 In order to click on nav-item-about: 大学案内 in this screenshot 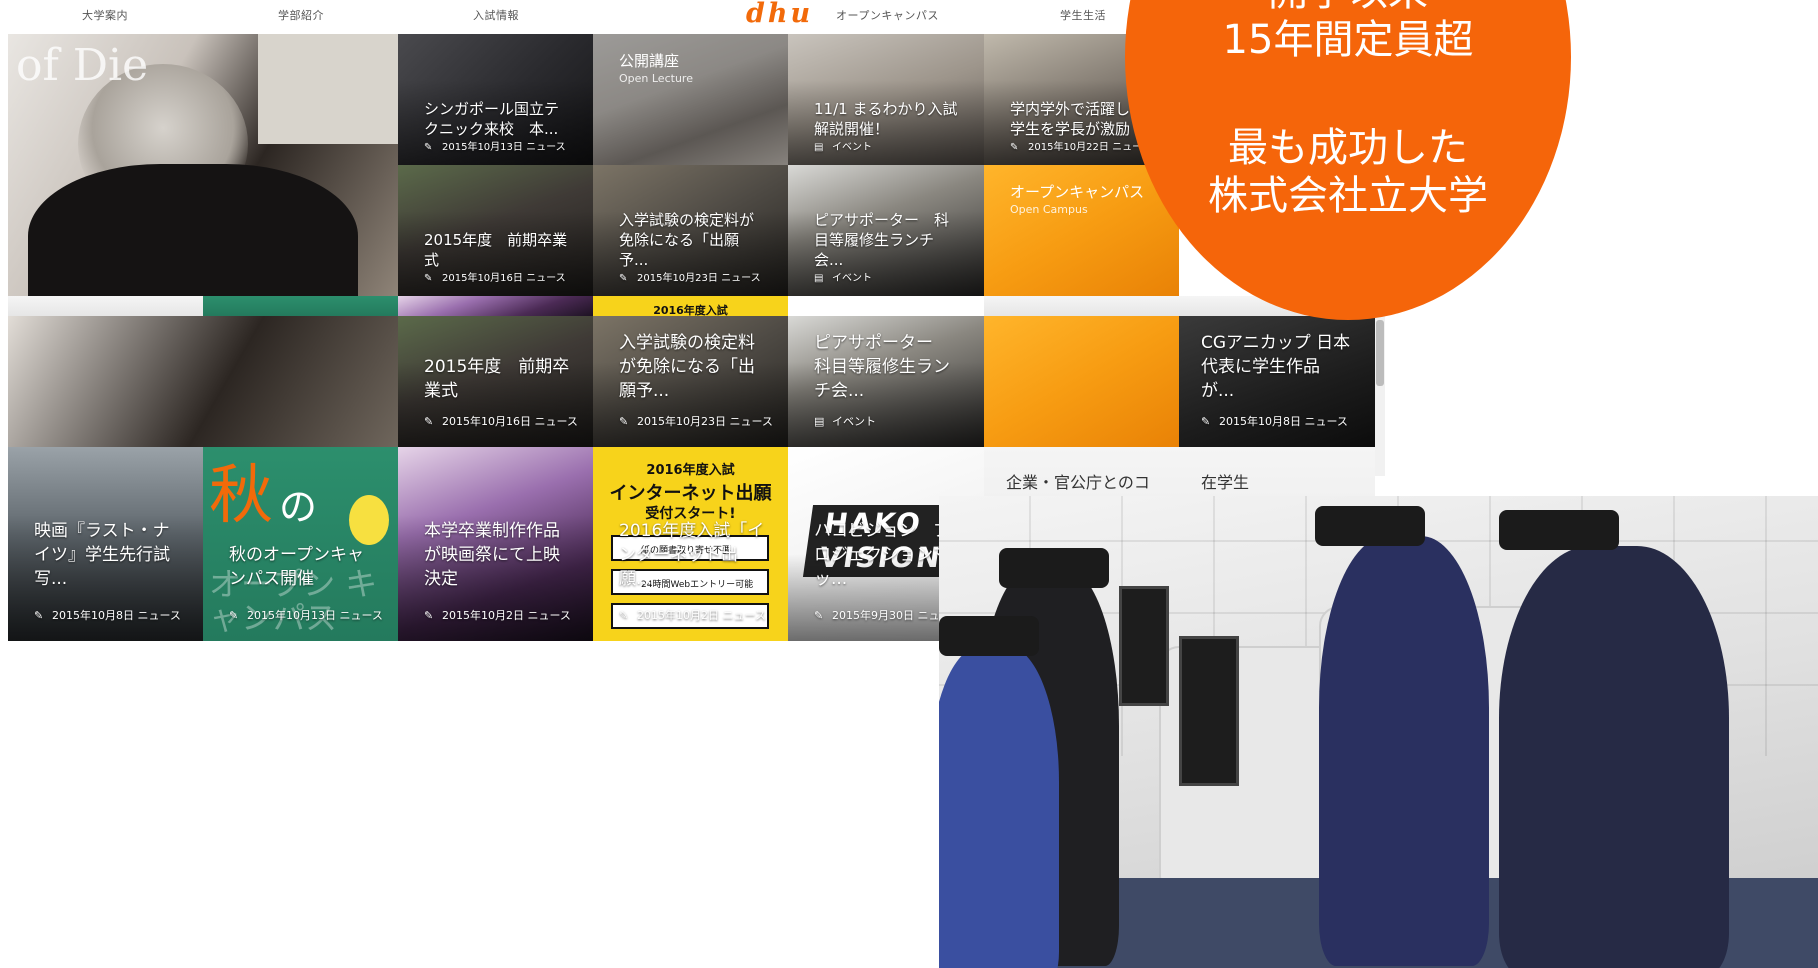, I will do `click(105, 15)`.